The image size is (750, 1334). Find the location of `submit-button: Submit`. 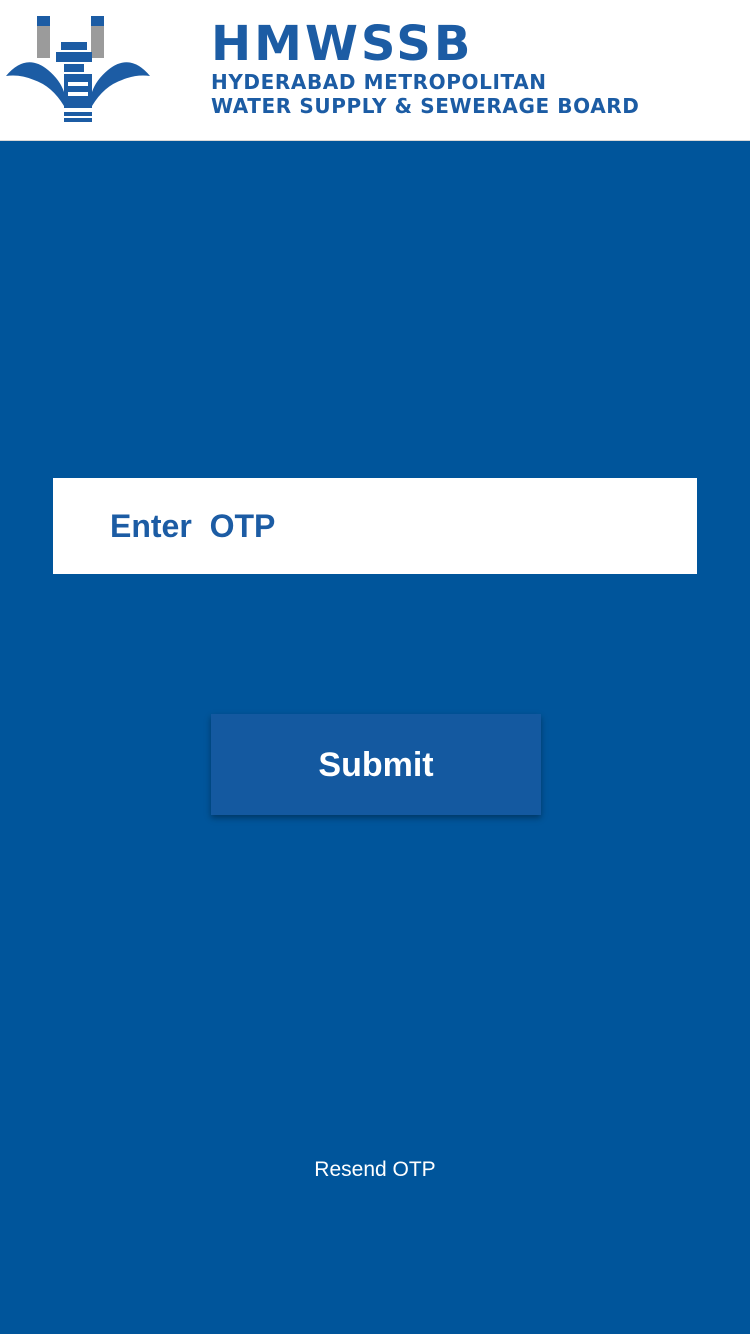

submit-button: Submit is located at coordinates (376, 764).